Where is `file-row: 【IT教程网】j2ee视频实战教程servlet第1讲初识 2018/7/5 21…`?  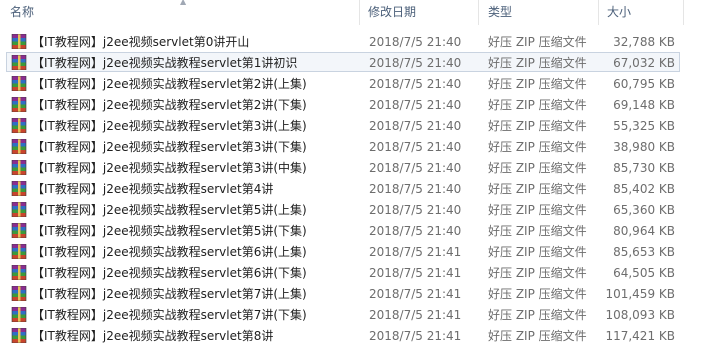 file-row: 【IT教程网】j2ee视频实战教程servlet第1讲初识 2018/7/5 21… is located at coordinates (343, 62).